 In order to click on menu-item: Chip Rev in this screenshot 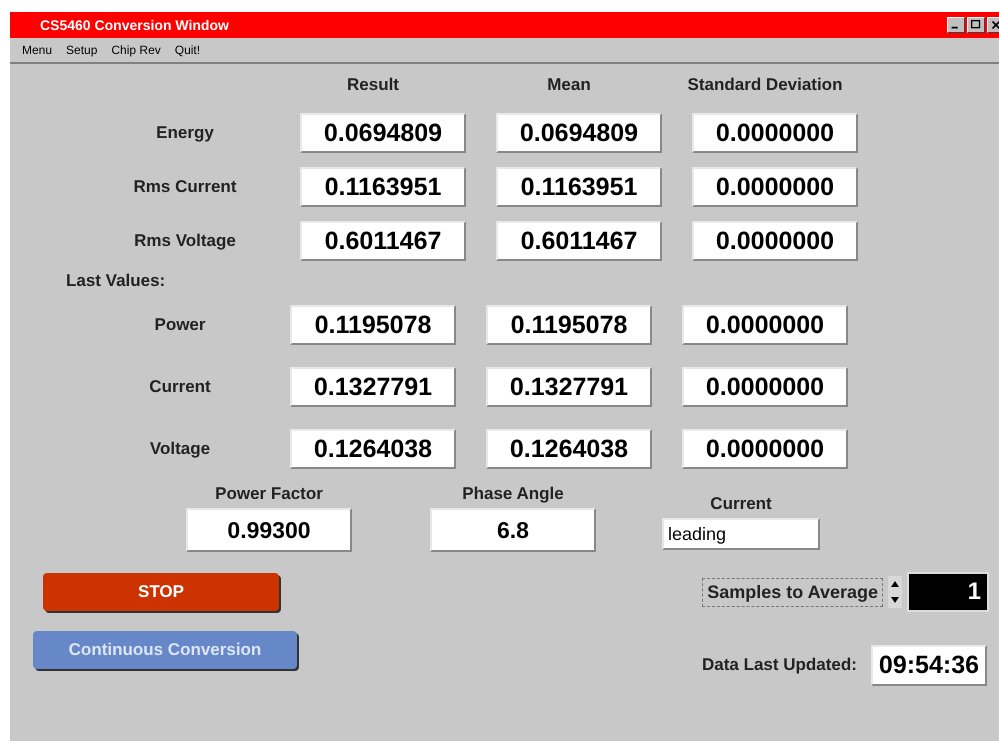, I will do `click(136, 50)`.